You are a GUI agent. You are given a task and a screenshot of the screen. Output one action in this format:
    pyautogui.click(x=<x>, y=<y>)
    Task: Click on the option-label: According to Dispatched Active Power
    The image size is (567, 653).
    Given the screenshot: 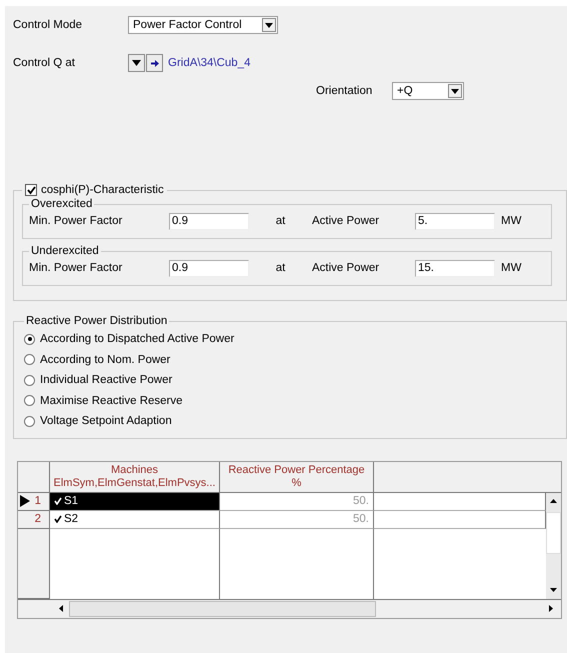 What is the action you would take?
    pyautogui.click(x=137, y=339)
    